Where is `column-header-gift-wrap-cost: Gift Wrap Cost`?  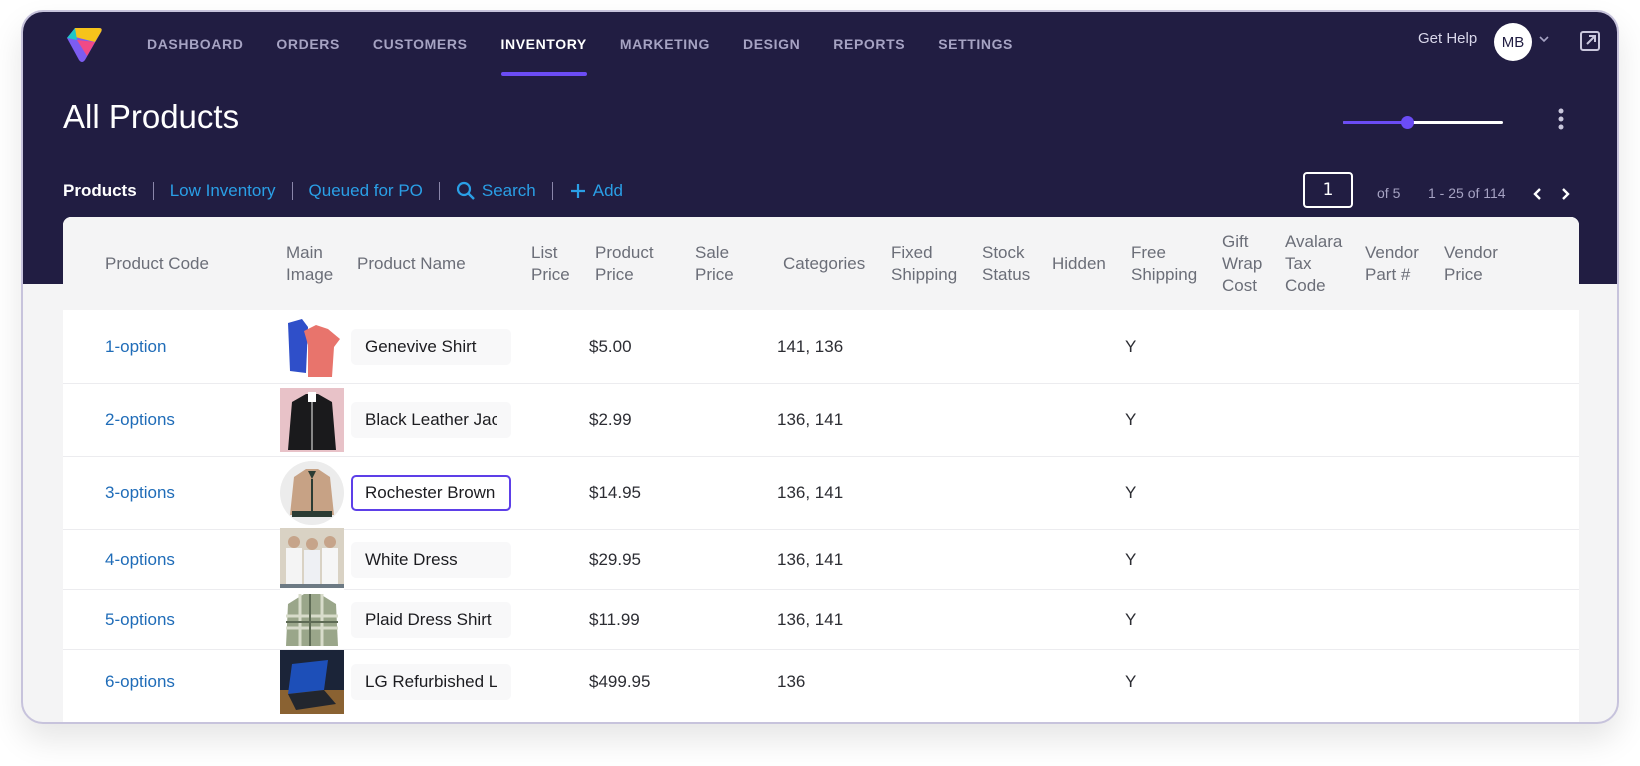 column-header-gift-wrap-cost: Gift Wrap Cost is located at coordinates (1247, 263).